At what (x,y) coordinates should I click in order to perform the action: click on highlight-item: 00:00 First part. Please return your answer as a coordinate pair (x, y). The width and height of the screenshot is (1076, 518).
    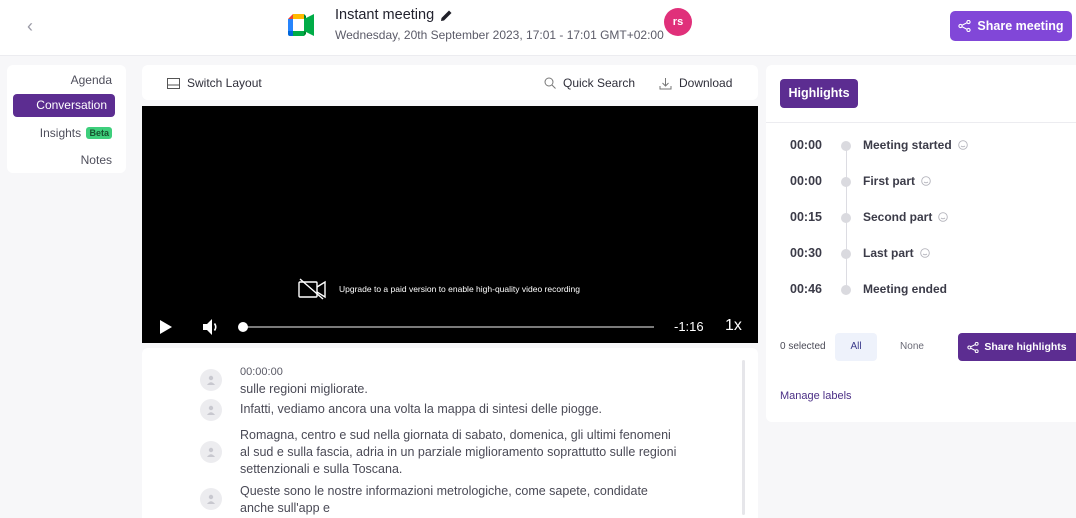
    Looking at the image, I should click on (930, 182).